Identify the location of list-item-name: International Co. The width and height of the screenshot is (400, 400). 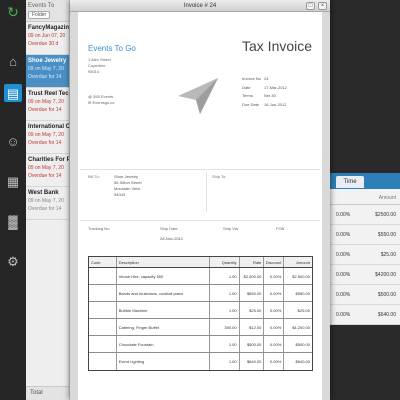
(48, 127).